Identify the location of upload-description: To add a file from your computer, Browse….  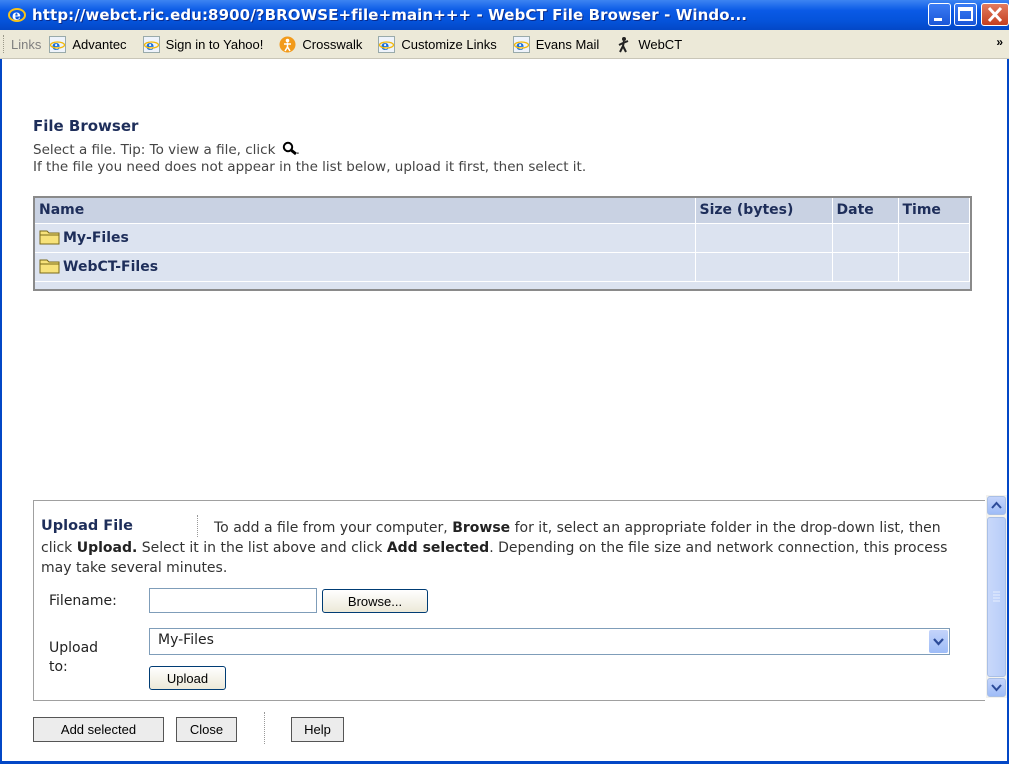
(506, 548).